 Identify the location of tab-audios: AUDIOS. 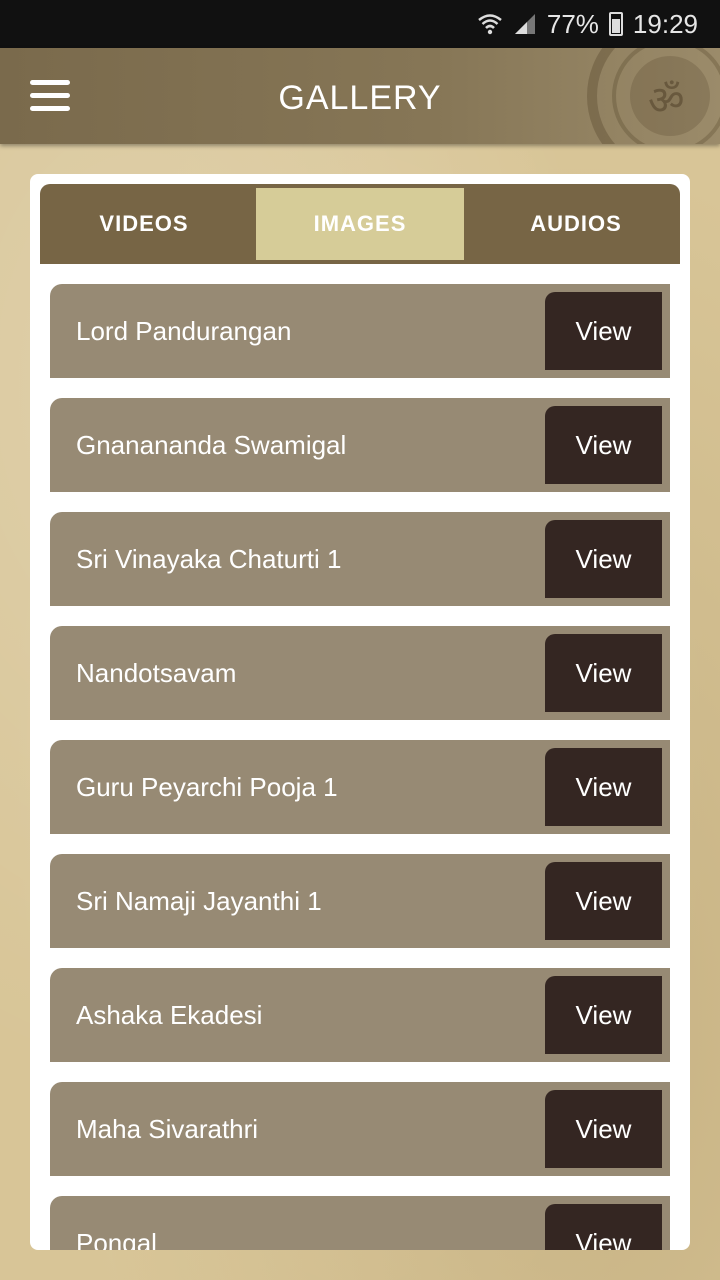
(576, 224).